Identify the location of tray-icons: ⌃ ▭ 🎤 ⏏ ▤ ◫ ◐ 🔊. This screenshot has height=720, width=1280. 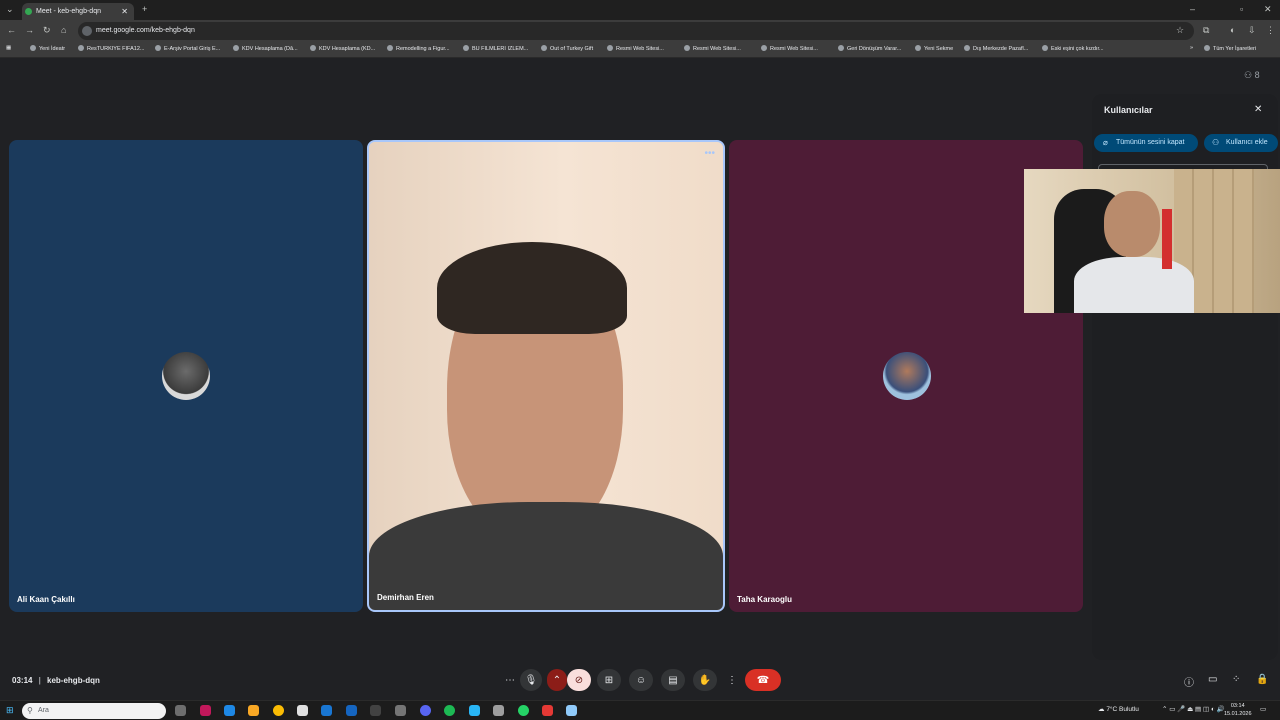
(1193, 709).